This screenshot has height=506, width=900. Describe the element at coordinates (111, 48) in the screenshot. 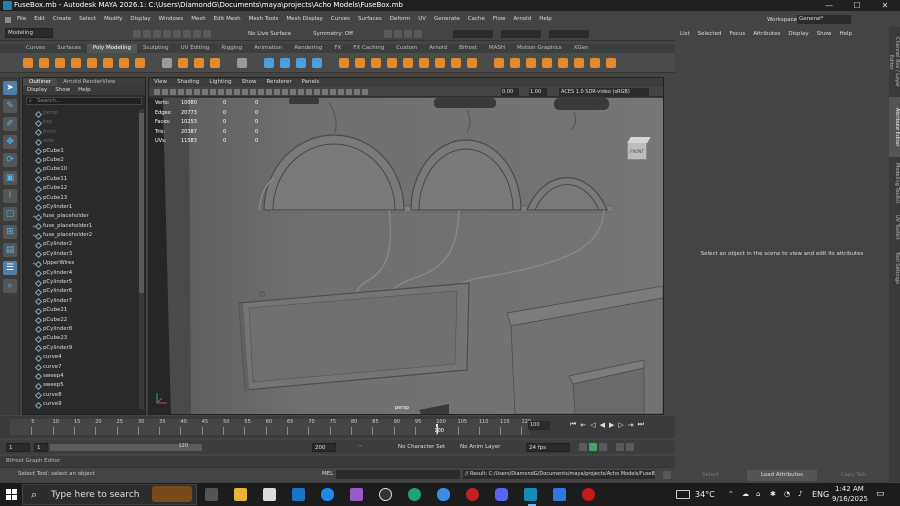

I see `shelf-tab-poly-modeling: Poly Modeling` at that location.